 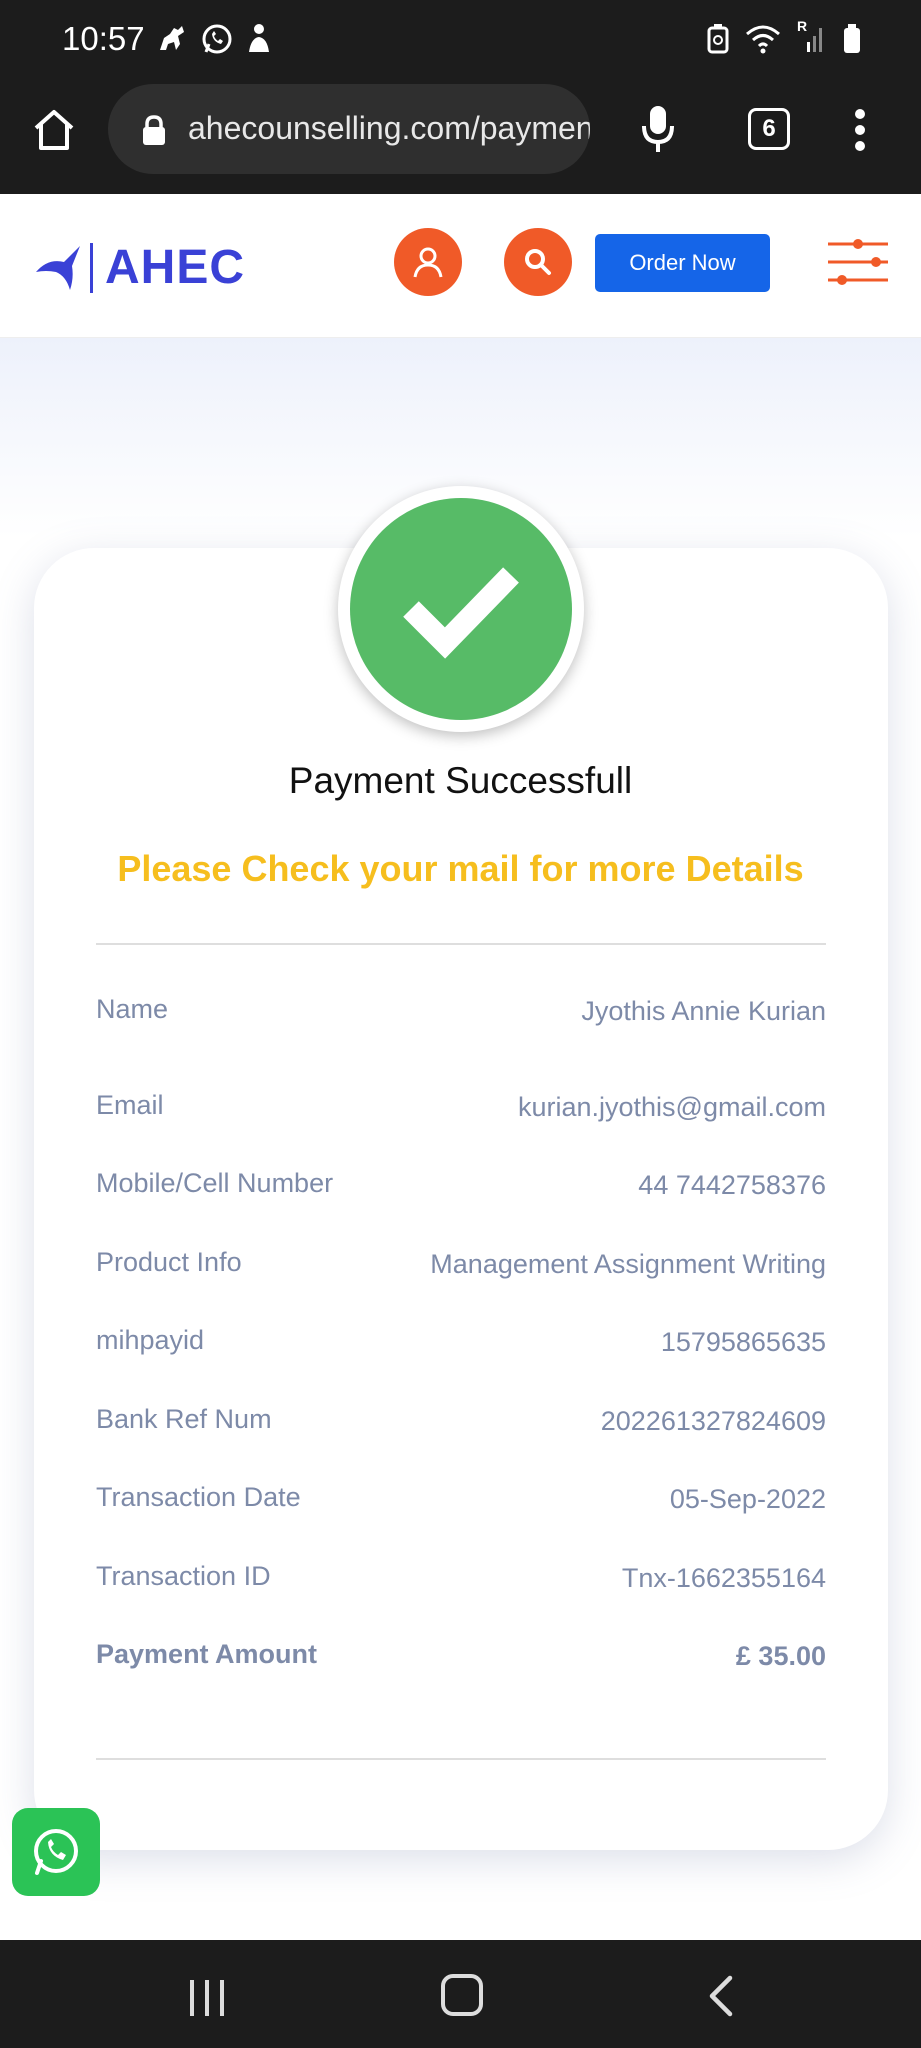 What do you see at coordinates (713, 1421) in the screenshot?
I see `detail-value: 202261327824609` at bounding box center [713, 1421].